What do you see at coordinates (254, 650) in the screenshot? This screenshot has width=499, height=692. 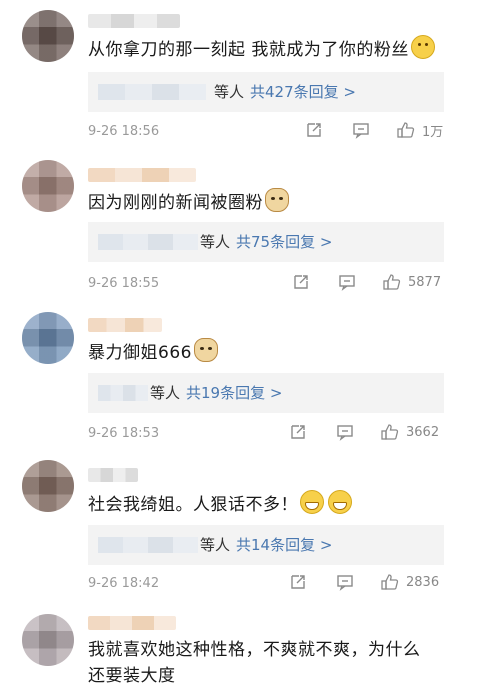 I see `comment-text-line: 我就喜欢她这种性格，不爽就不爽，为什么` at bounding box center [254, 650].